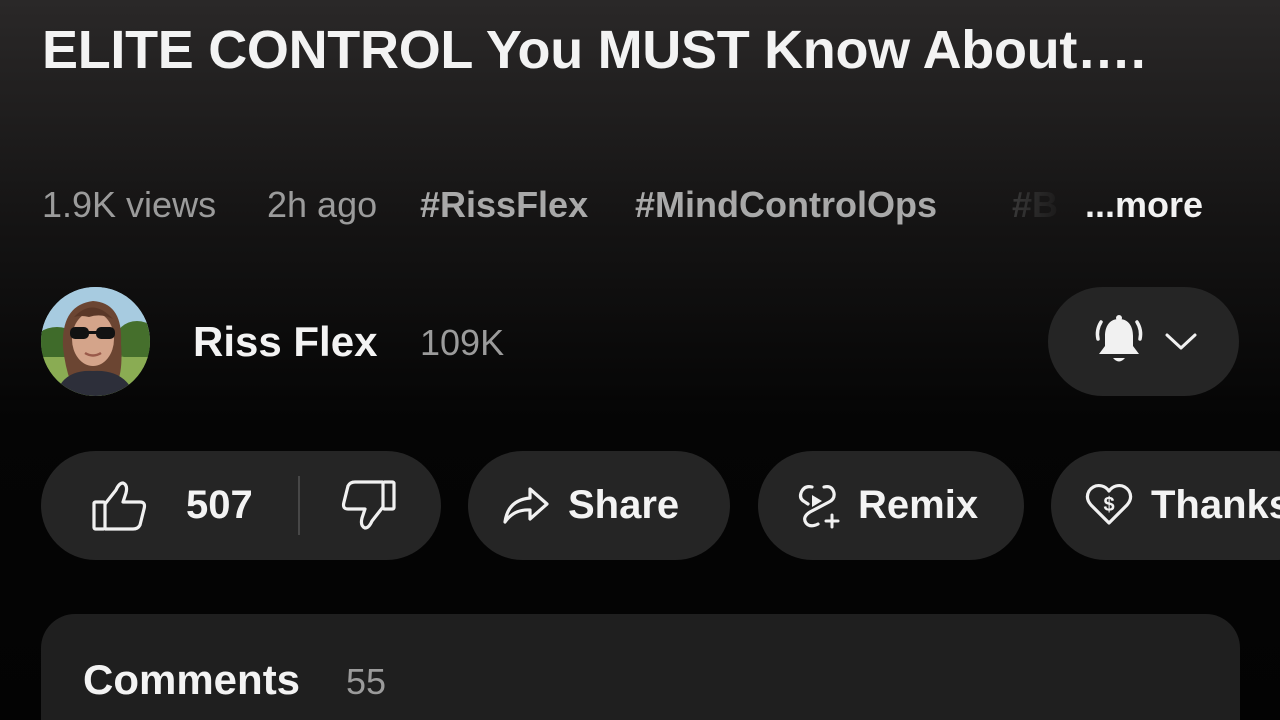 This screenshot has width=1280, height=720. I want to click on avatar-photo, so click(95, 341).